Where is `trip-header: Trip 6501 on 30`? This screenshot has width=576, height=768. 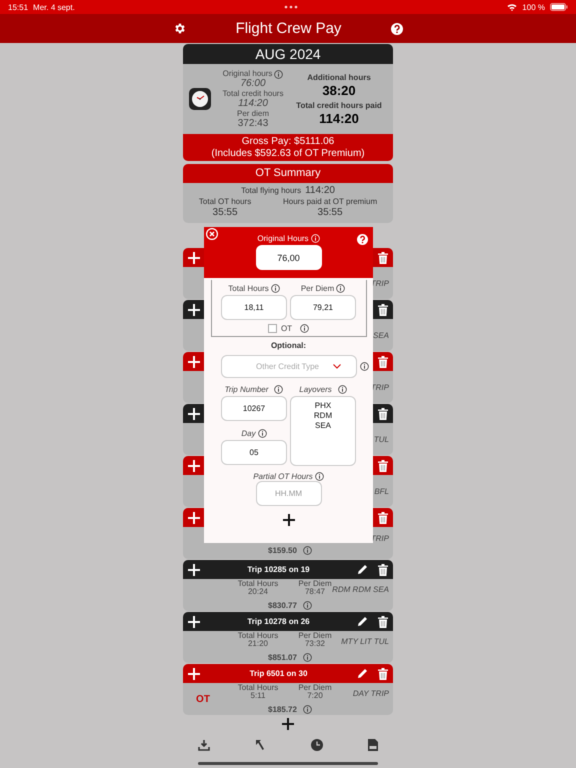 trip-header: Trip 6501 on 30 is located at coordinates (288, 673).